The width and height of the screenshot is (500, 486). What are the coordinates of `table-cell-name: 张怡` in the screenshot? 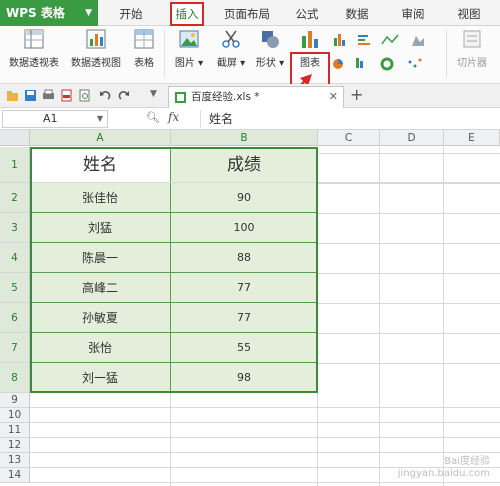 It's located at (100, 348).